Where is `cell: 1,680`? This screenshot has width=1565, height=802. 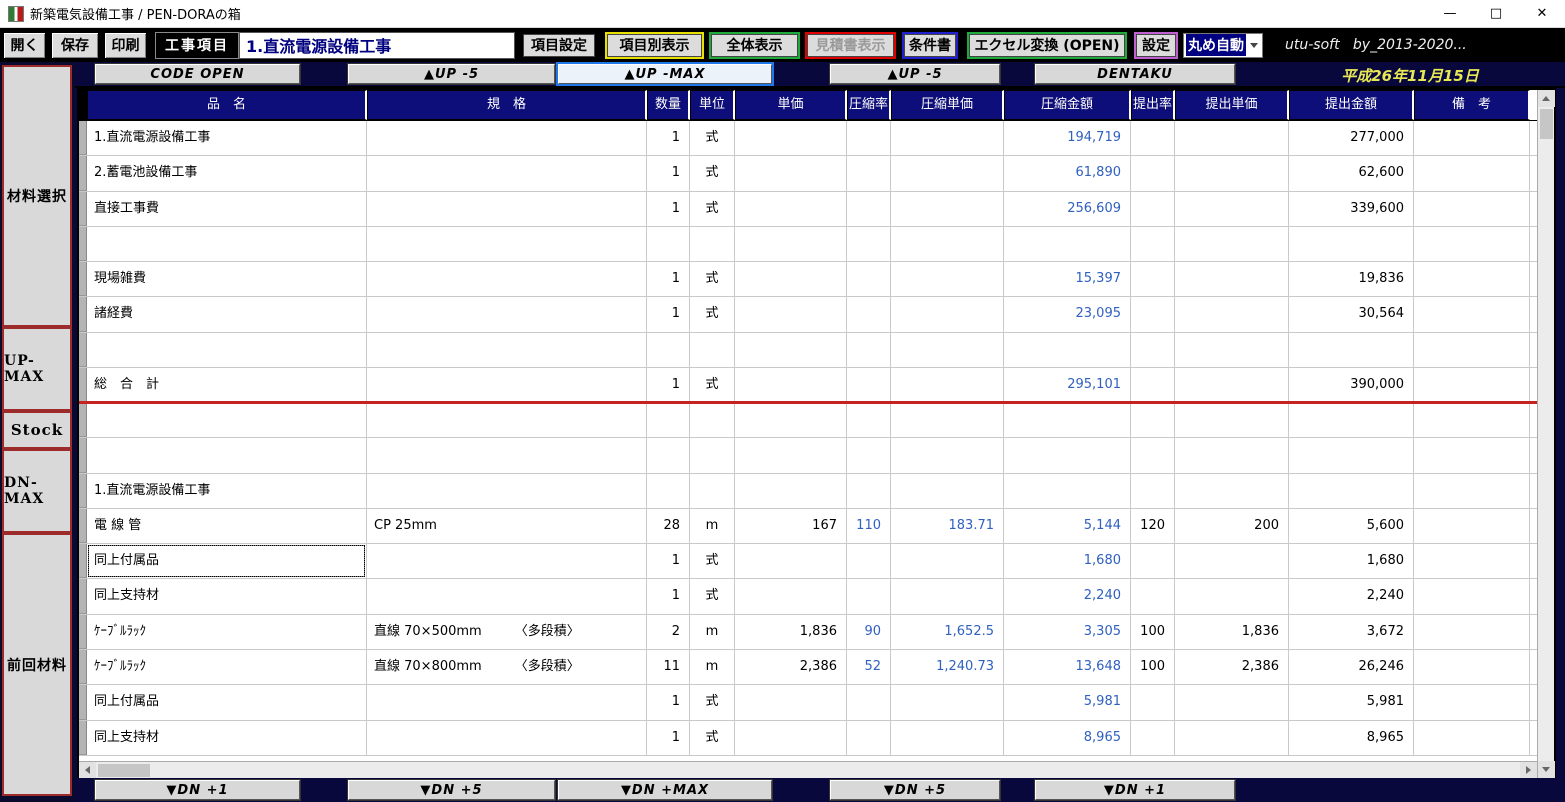 cell: 1,680 is located at coordinates (1351, 561).